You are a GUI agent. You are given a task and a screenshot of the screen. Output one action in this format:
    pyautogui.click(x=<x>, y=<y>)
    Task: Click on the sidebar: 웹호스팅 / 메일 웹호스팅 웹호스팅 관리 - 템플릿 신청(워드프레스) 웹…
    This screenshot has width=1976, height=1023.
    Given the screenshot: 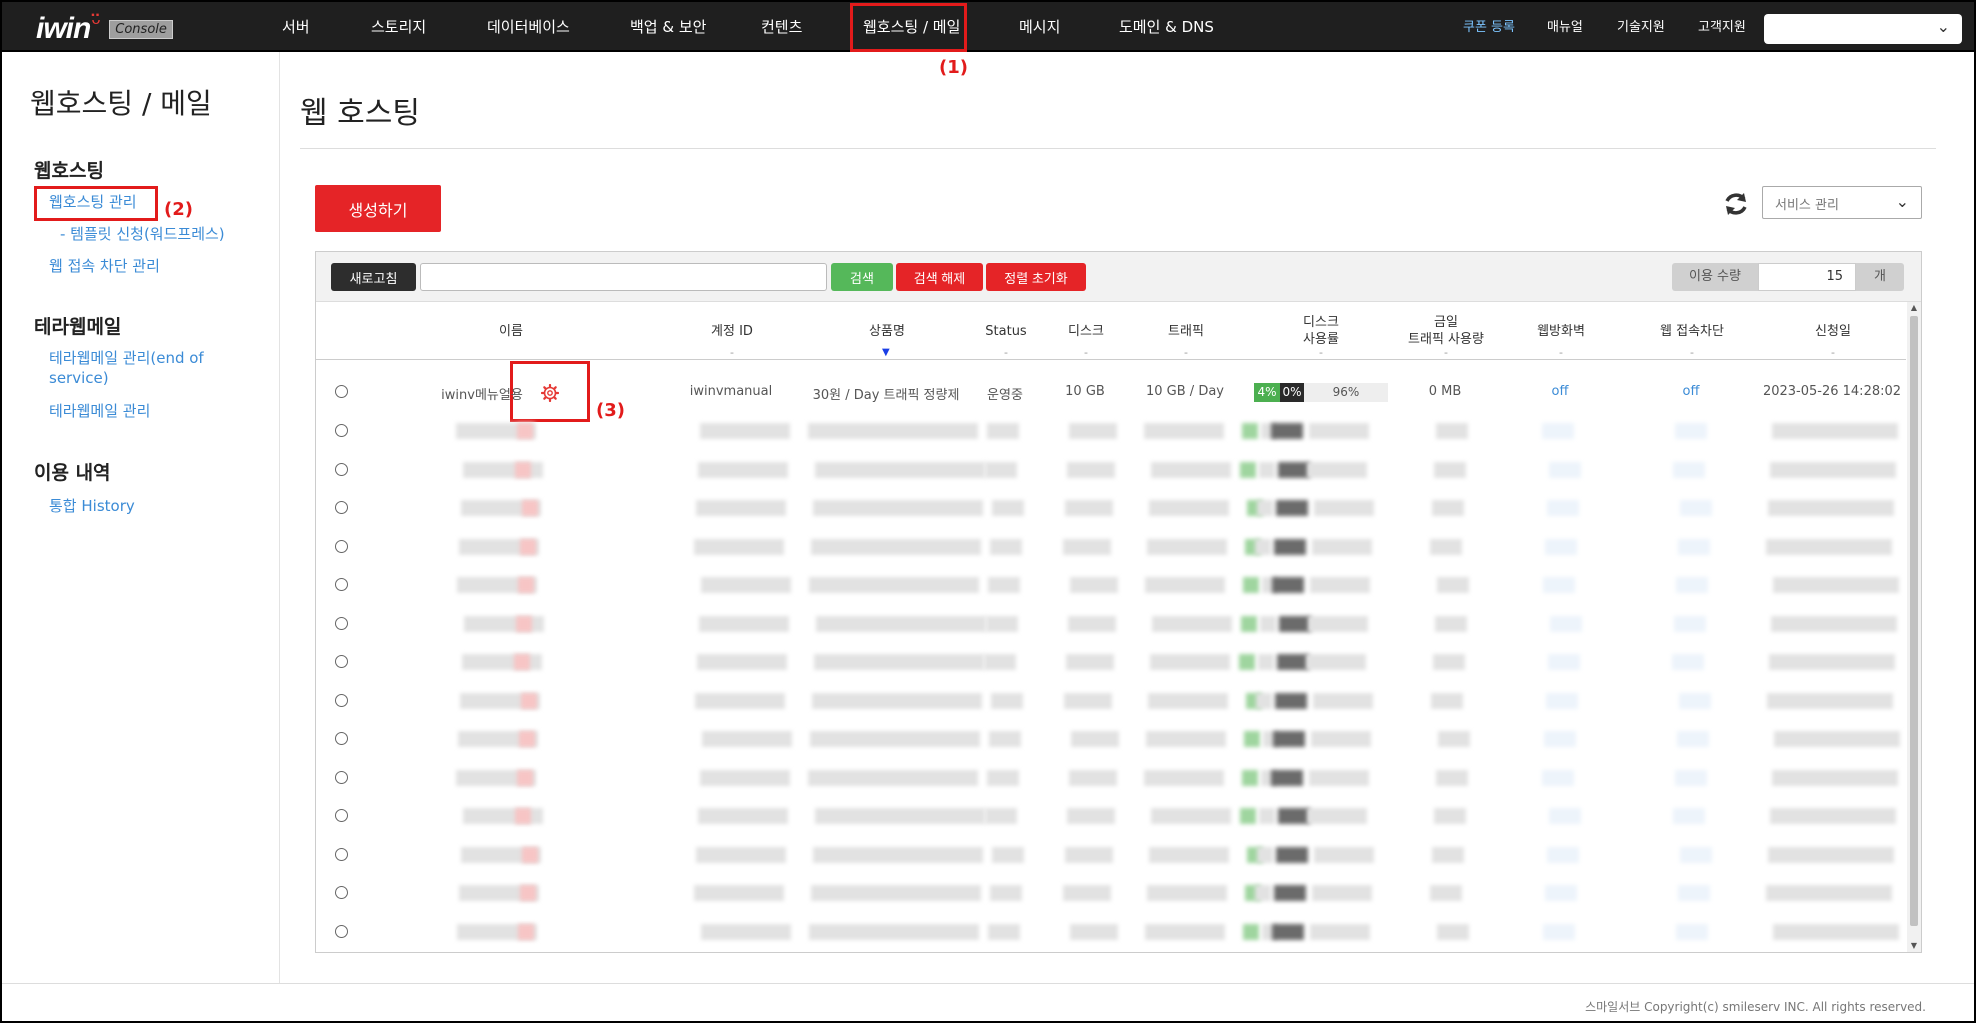 What is the action you would take?
    pyautogui.click(x=140, y=518)
    